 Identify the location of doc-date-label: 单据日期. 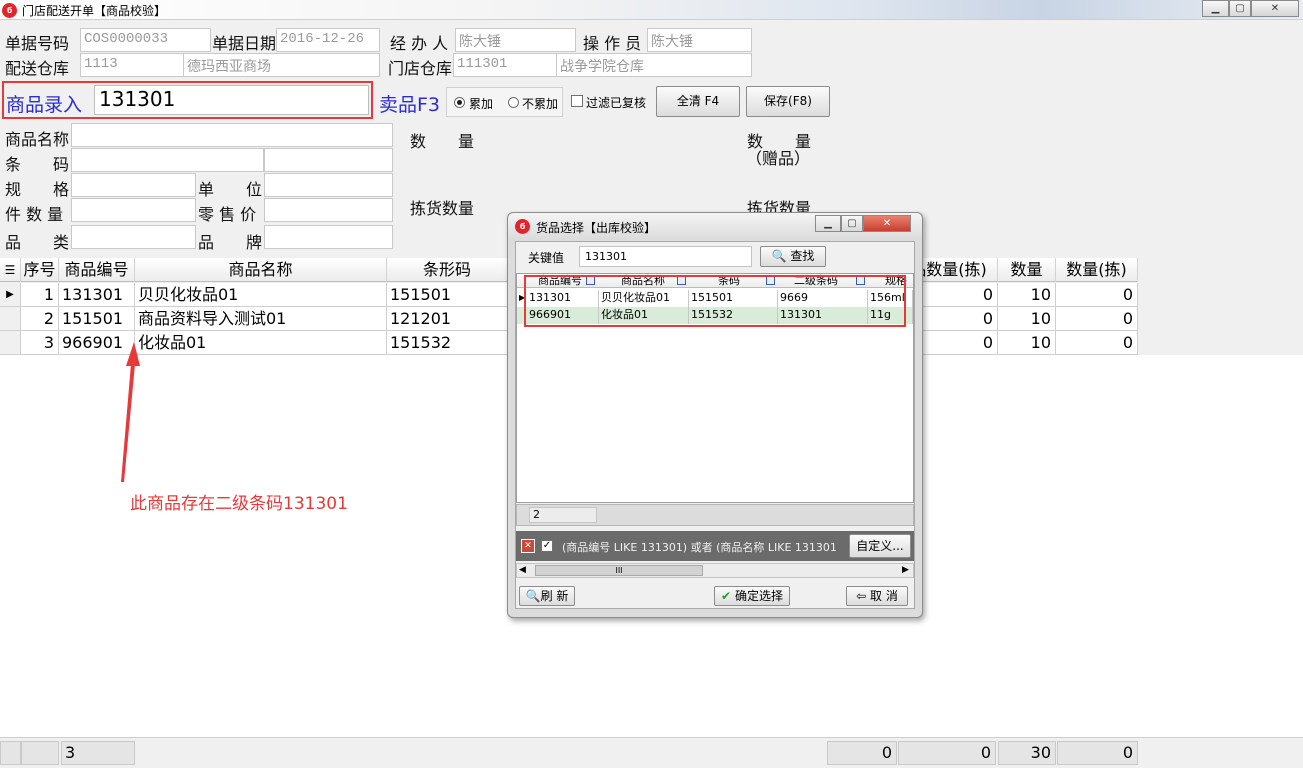
(244, 43).